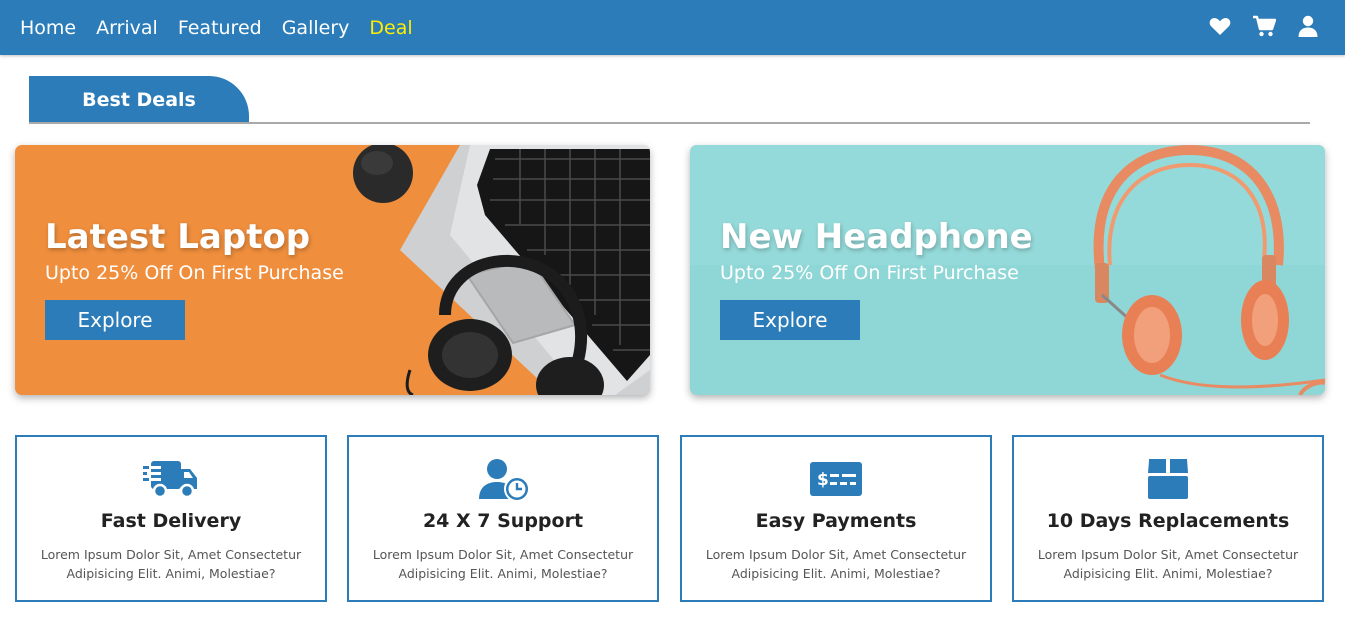 The height and width of the screenshot is (631, 1345). What do you see at coordinates (1308, 26) in the screenshot?
I see `user-icon` at bounding box center [1308, 26].